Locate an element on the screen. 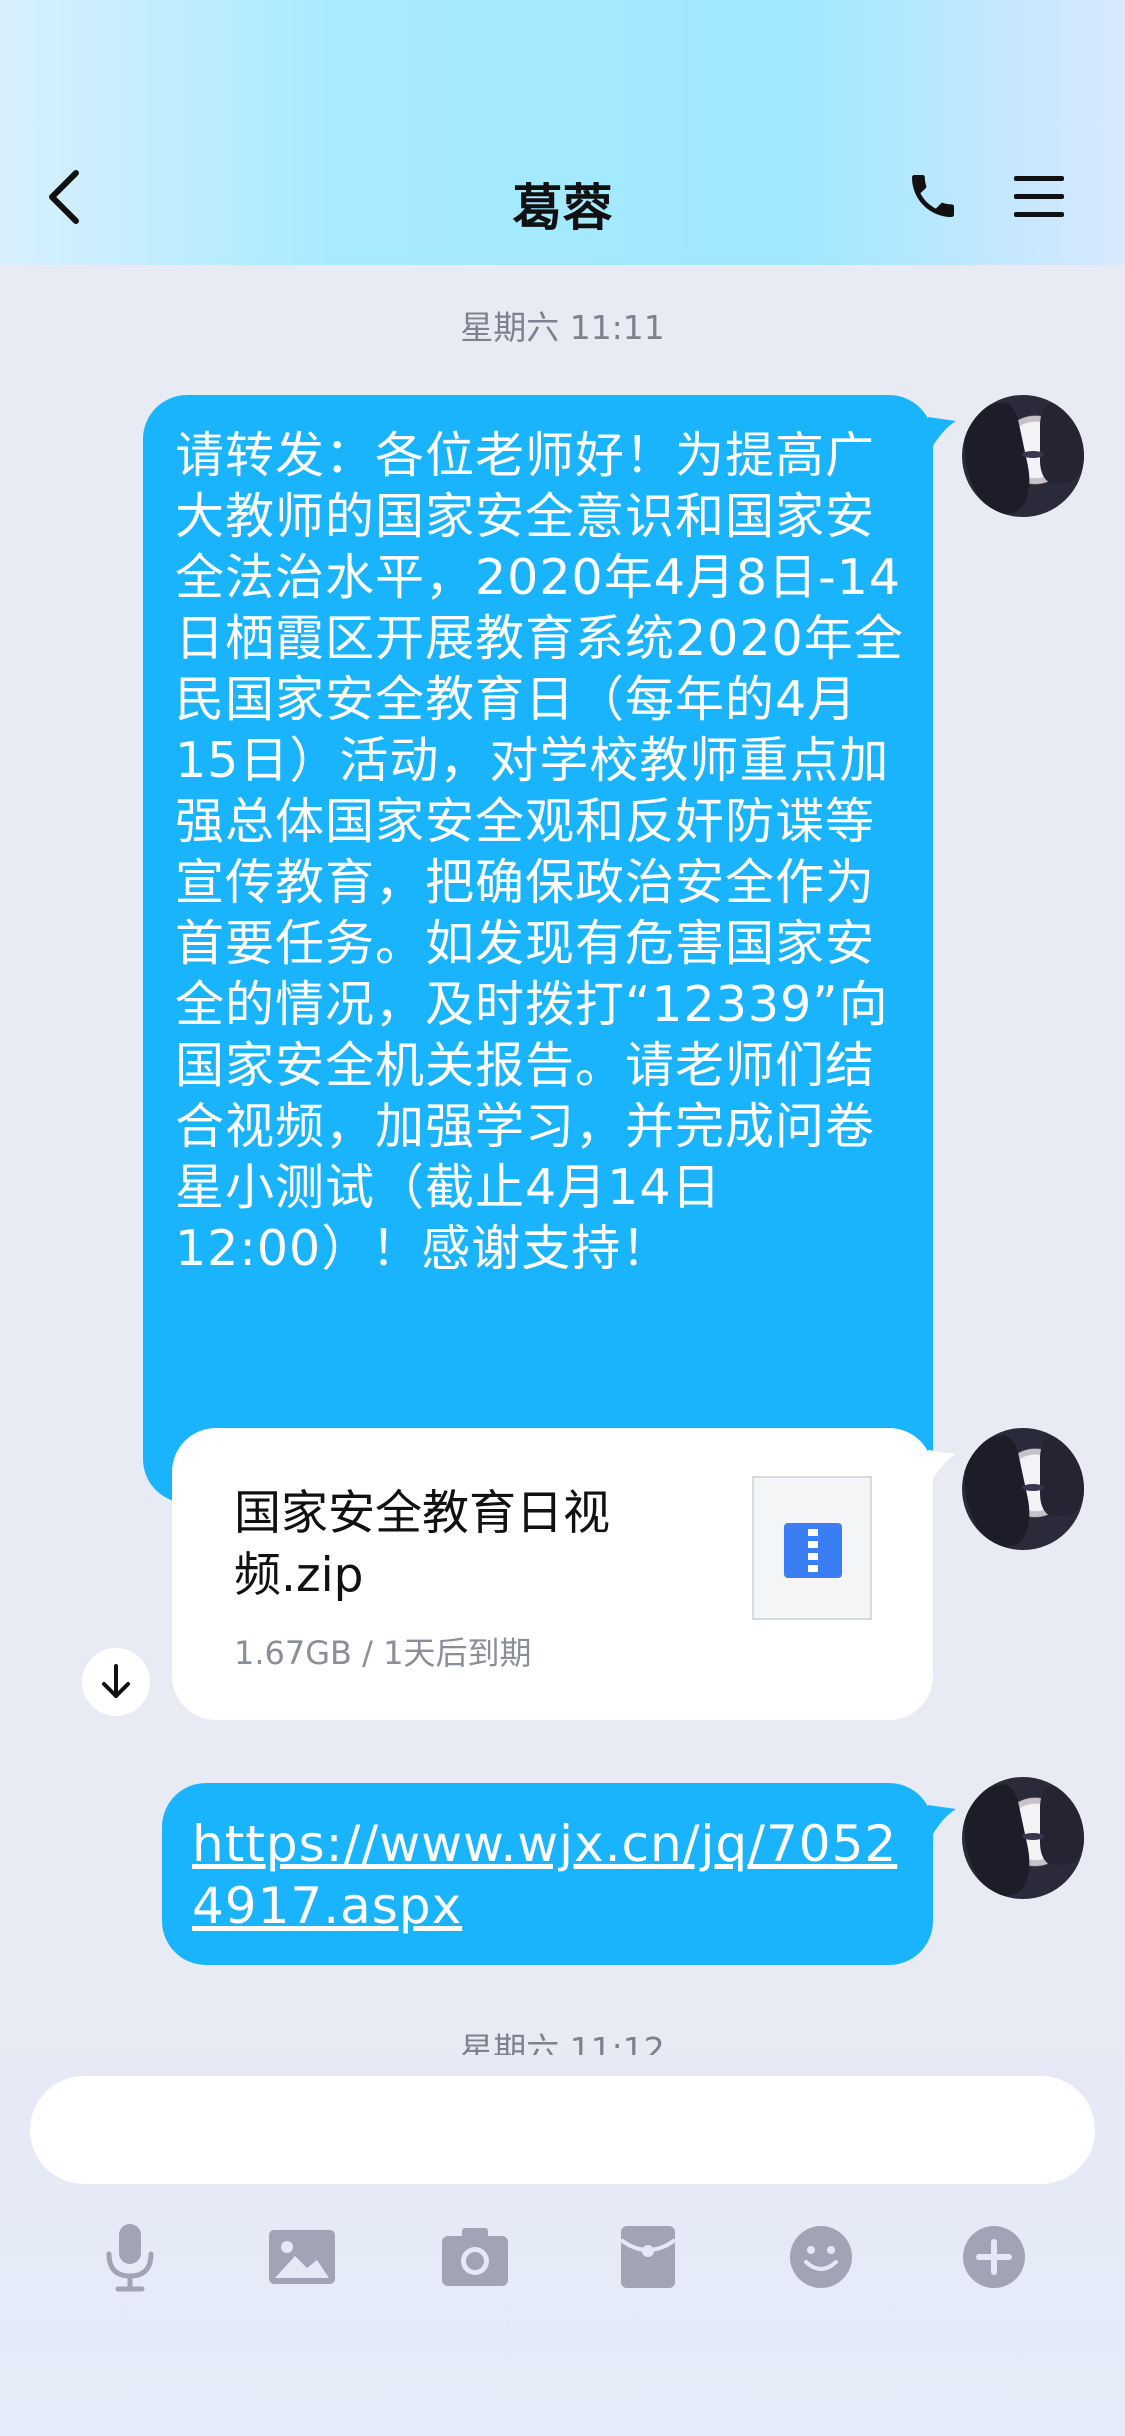 The image size is (1125, 2436). file-name: 国家安全教育日视频.zip is located at coordinates (422, 1544).